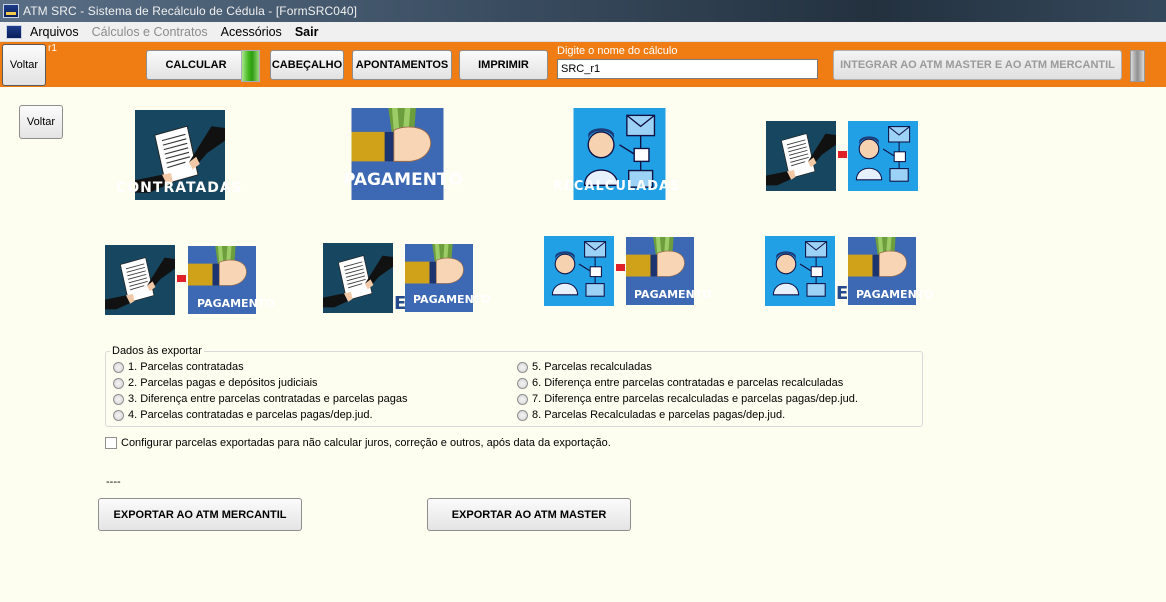  I want to click on calcular-button: CALCULAR, so click(196, 65).